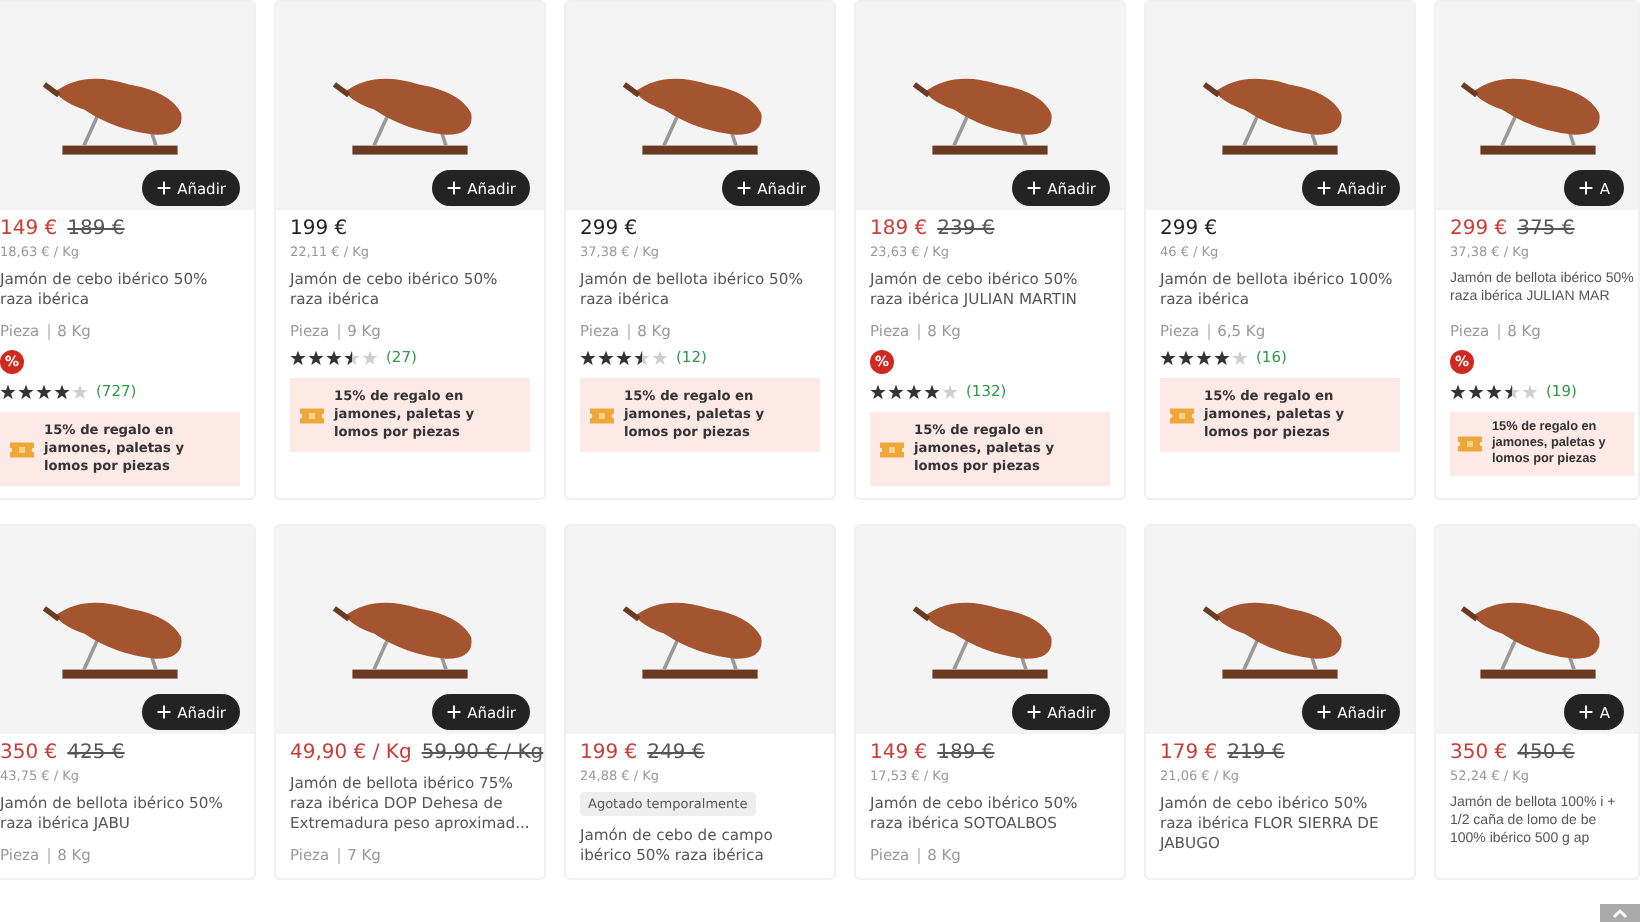  I want to click on old-price: 375 €, so click(1546, 229).